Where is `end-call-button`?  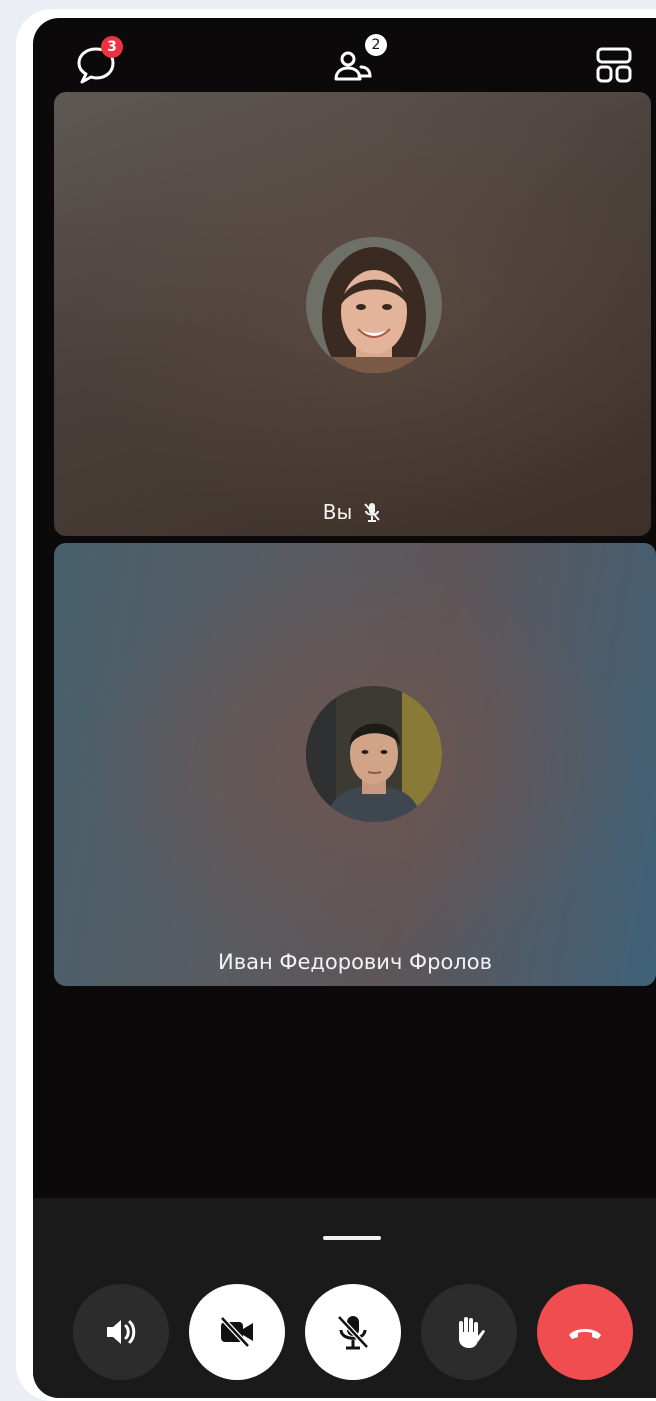 end-call-button is located at coordinates (585, 1332).